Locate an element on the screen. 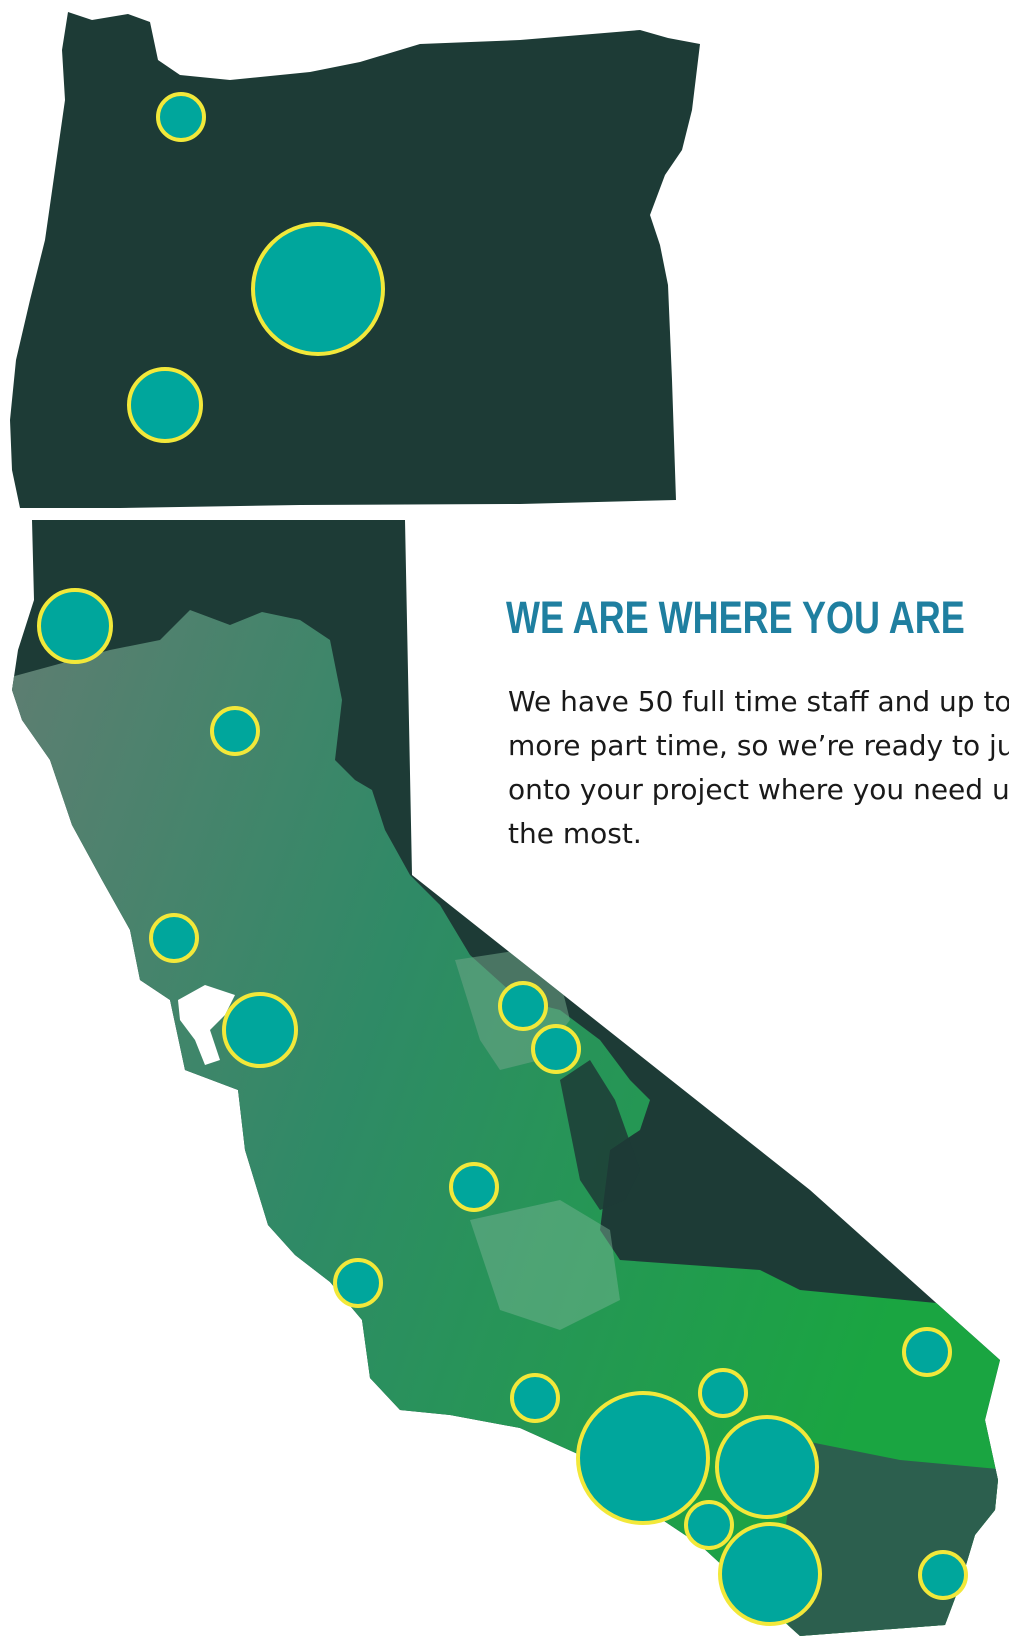 This screenshot has width=1009, height=1639. body-line: the most. is located at coordinates (575, 833).